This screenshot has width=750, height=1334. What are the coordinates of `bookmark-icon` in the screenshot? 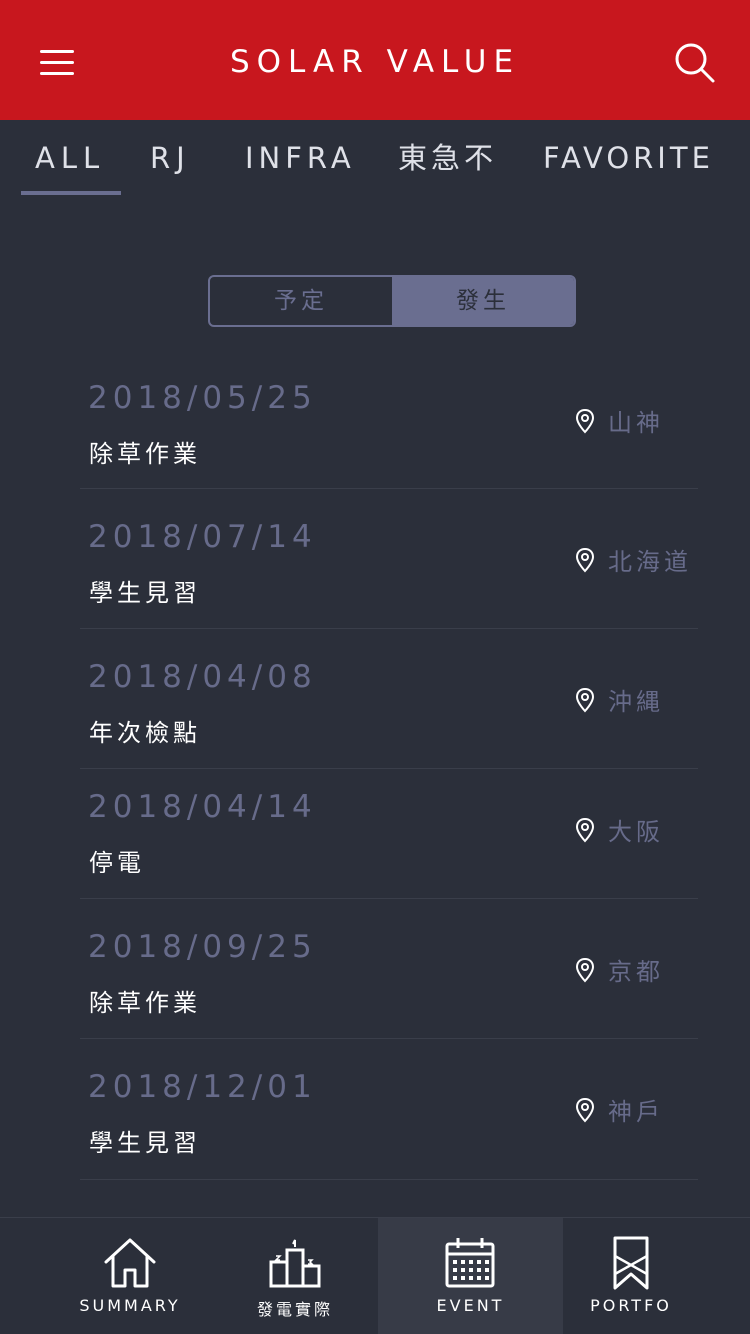 It's located at (631, 1263).